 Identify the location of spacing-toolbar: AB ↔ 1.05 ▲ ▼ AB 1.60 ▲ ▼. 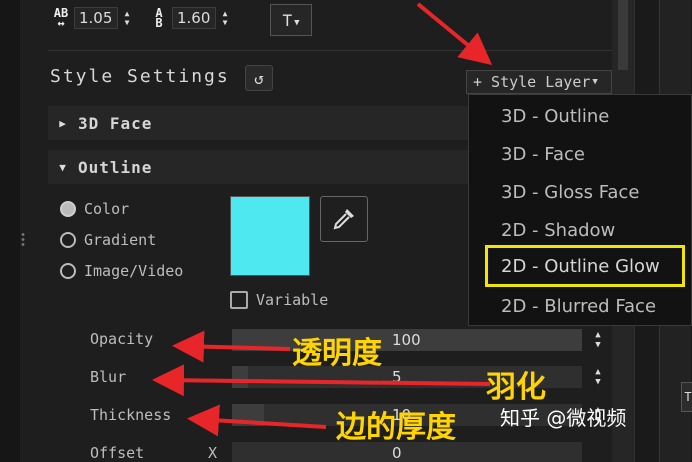
(140, 18).